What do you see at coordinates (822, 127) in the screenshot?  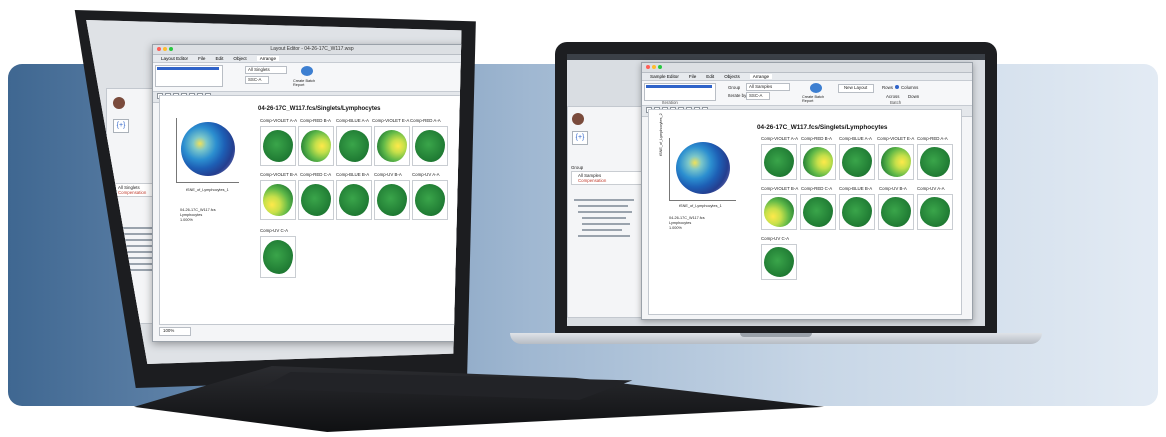 I see `plot-title: 04-26-17C_W117.fcs/Singlets/Lymphocytes` at bounding box center [822, 127].